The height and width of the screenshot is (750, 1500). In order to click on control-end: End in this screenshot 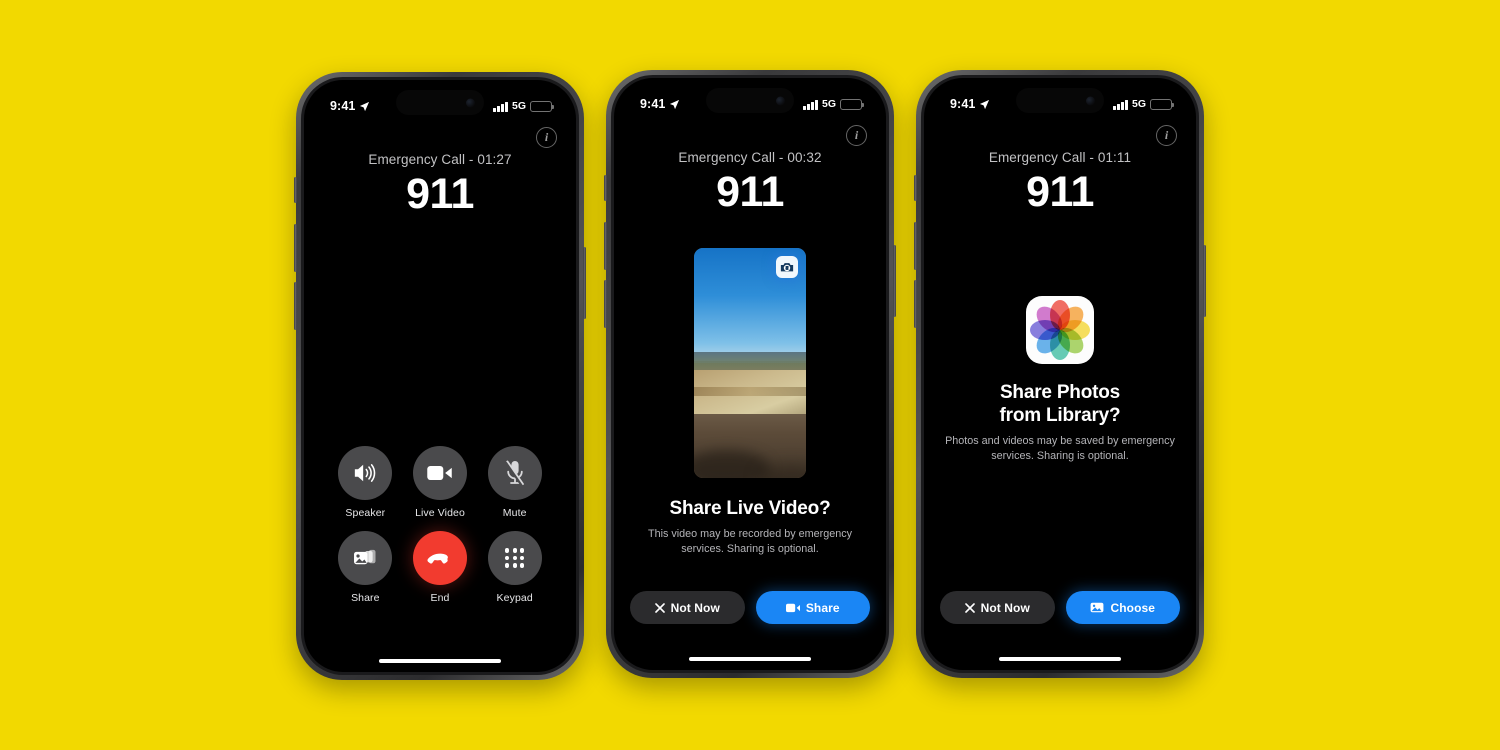, I will do `click(440, 567)`.